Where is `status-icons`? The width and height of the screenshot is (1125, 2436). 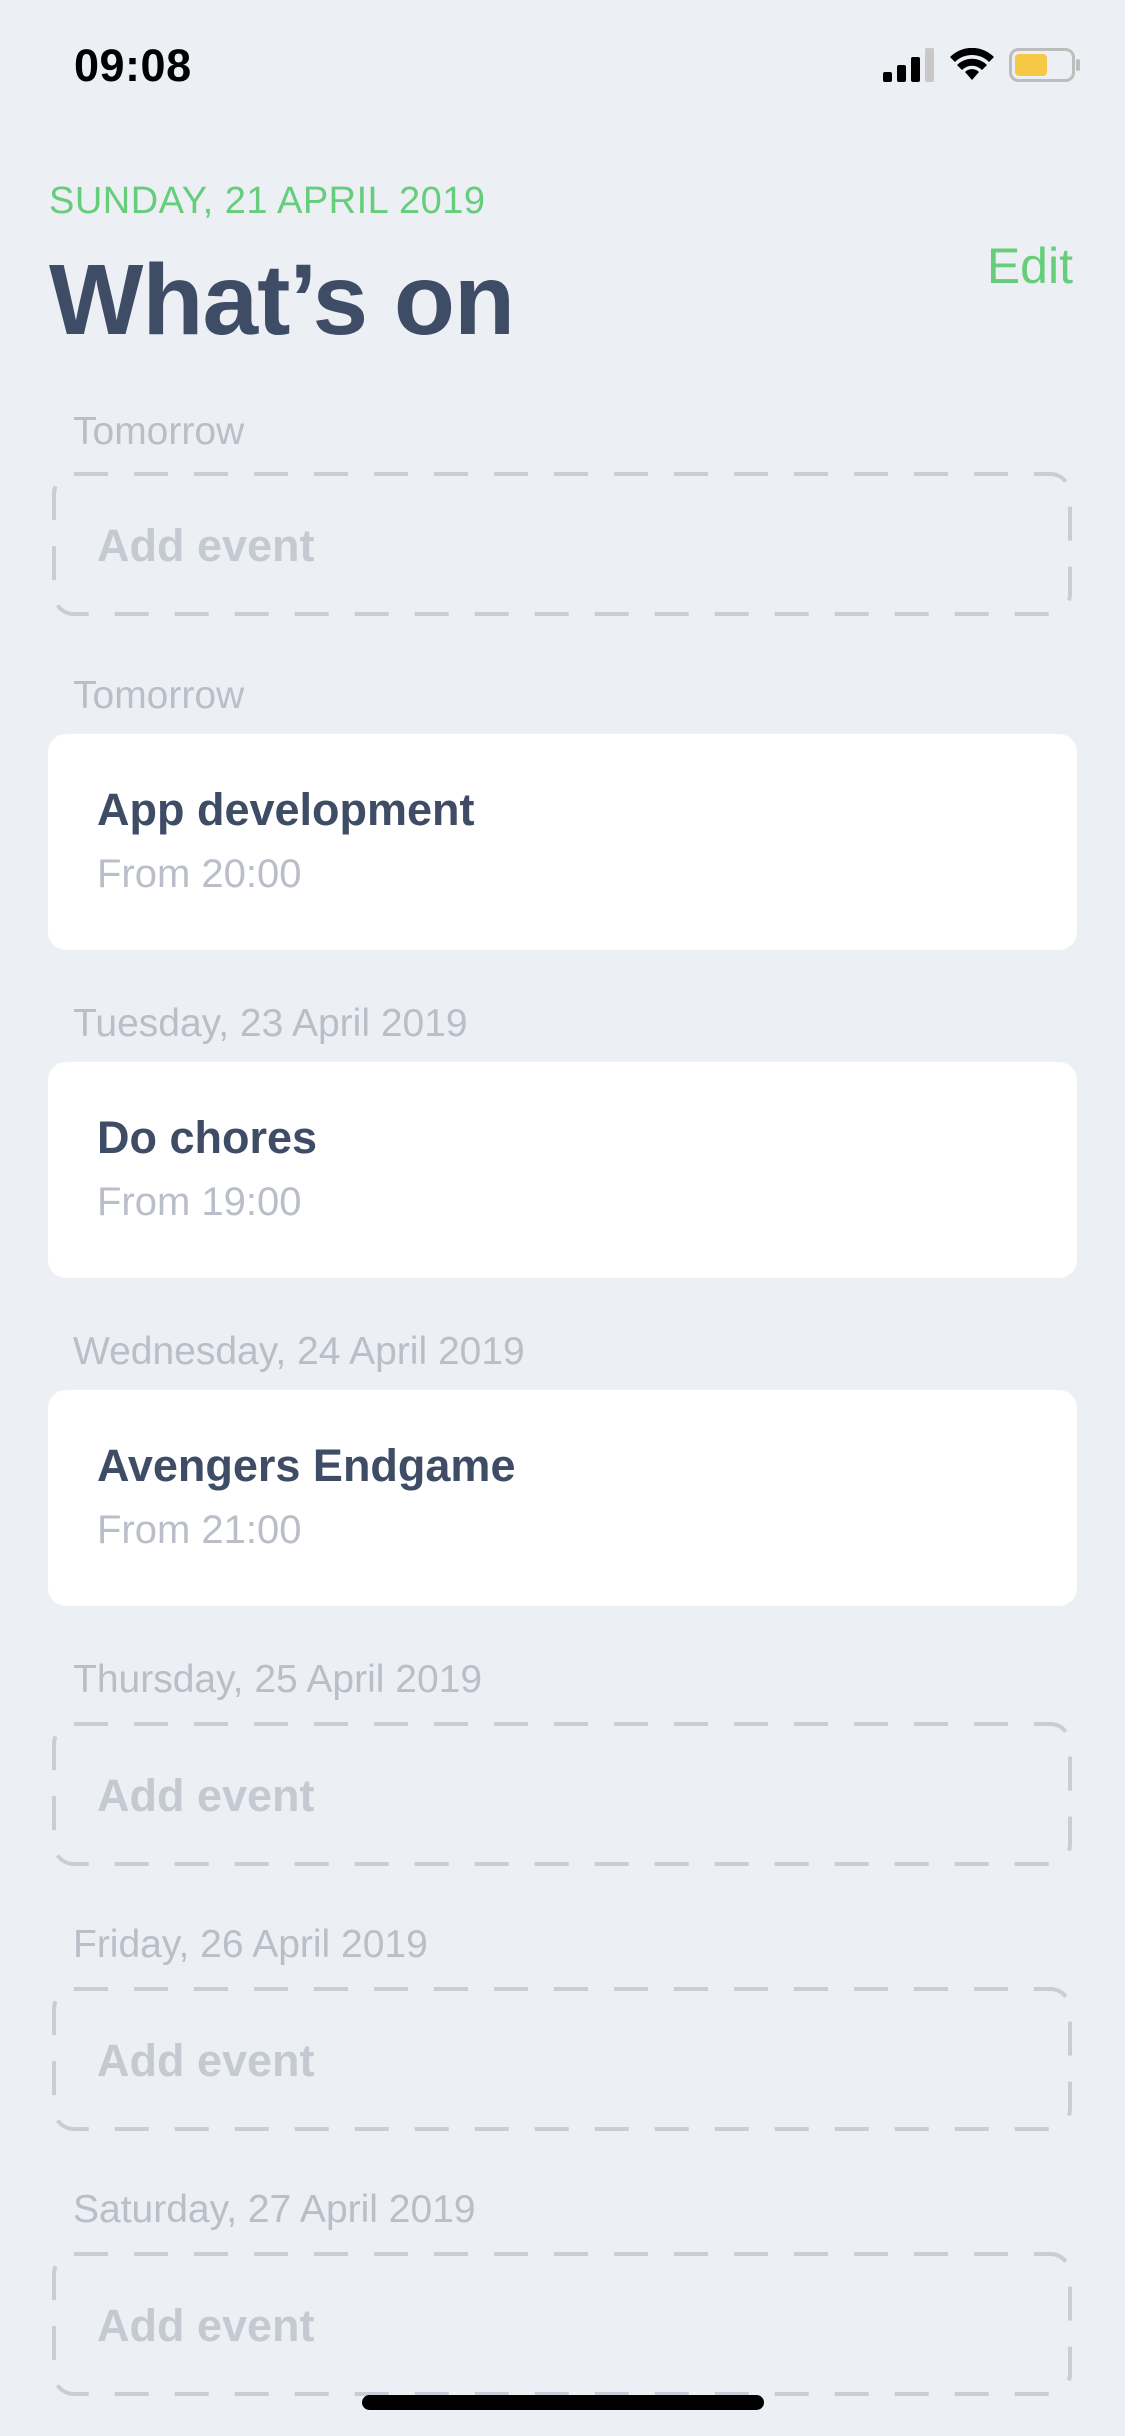
status-icons is located at coordinates (982, 65).